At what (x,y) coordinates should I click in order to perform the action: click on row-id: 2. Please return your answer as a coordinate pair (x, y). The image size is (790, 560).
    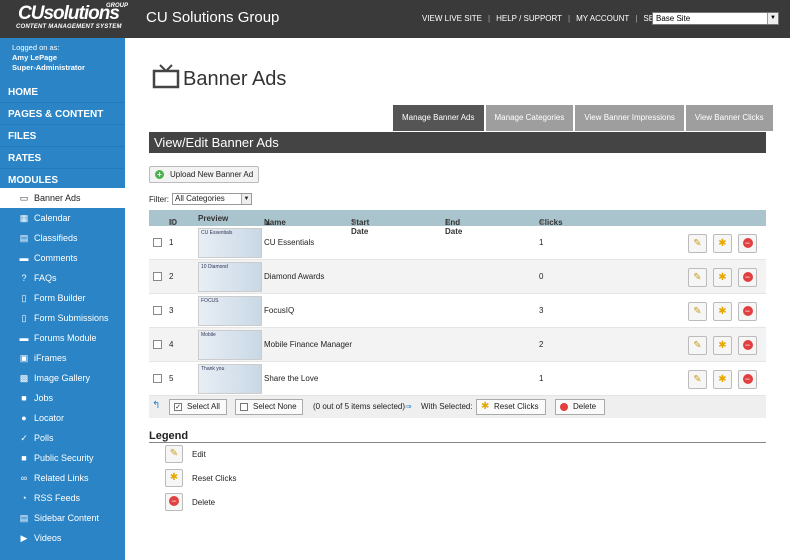
    Looking at the image, I should click on (171, 276).